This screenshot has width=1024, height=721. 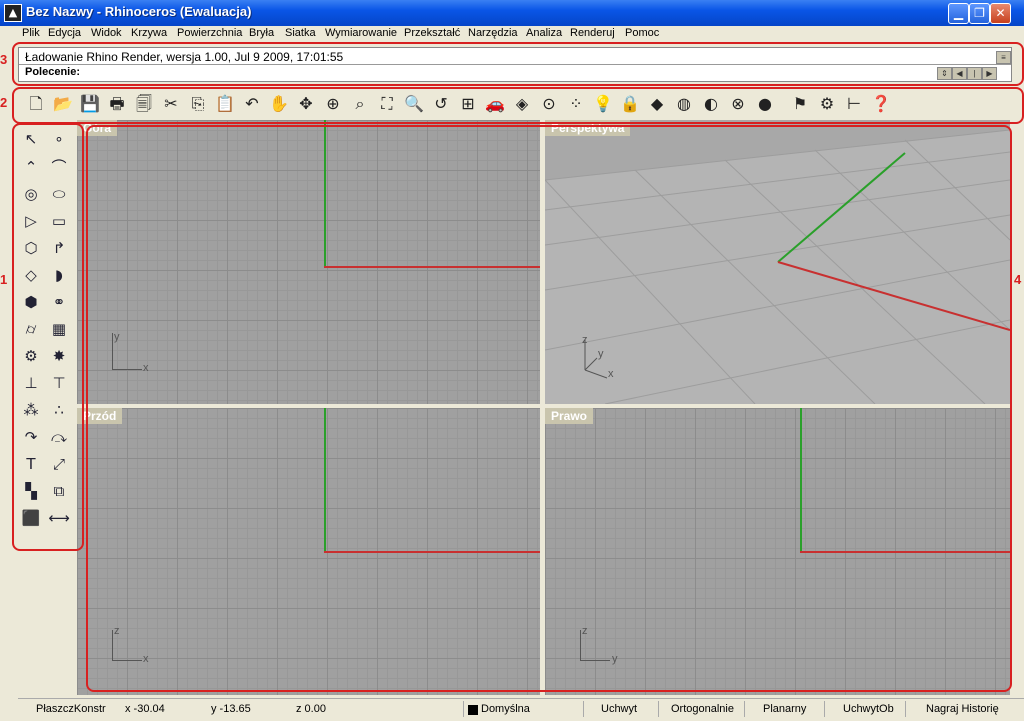 What do you see at coordinates (619, 709) in the screenshot?
I see `status-snap: Uchwyt` at bounding box center [619, 709].